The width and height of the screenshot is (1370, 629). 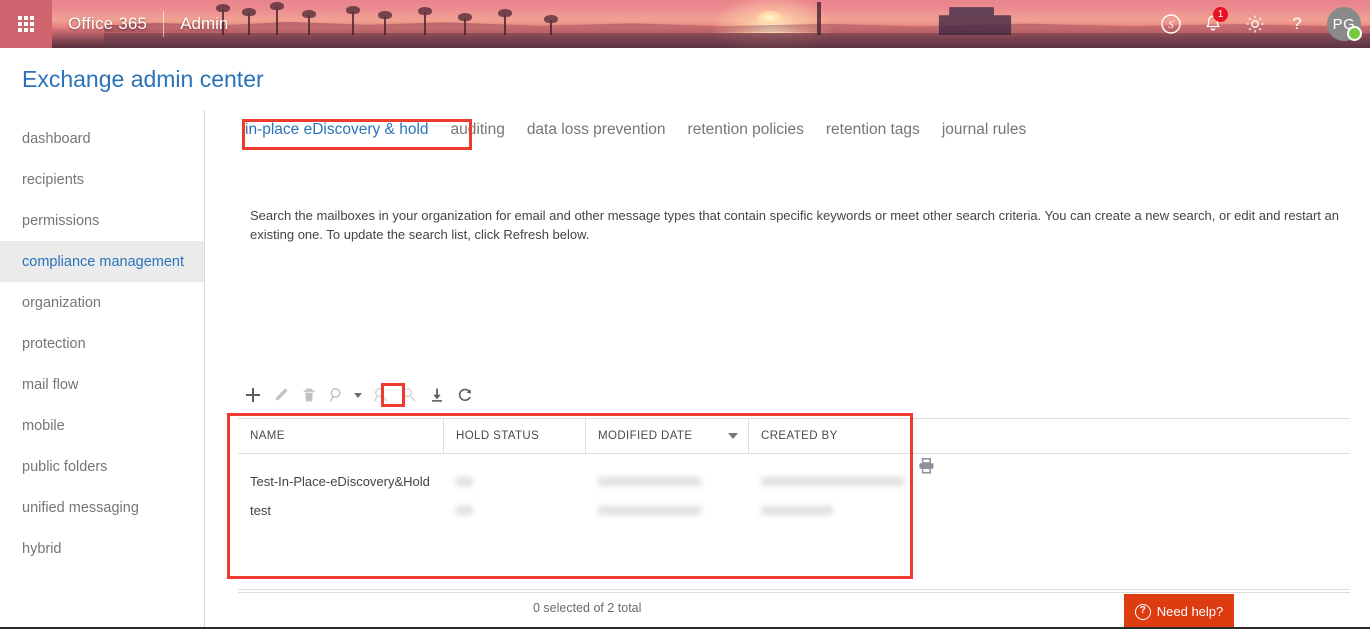 I want to click on sidebar-item-compliance-management: compliance management, so click(x=102, y=261).